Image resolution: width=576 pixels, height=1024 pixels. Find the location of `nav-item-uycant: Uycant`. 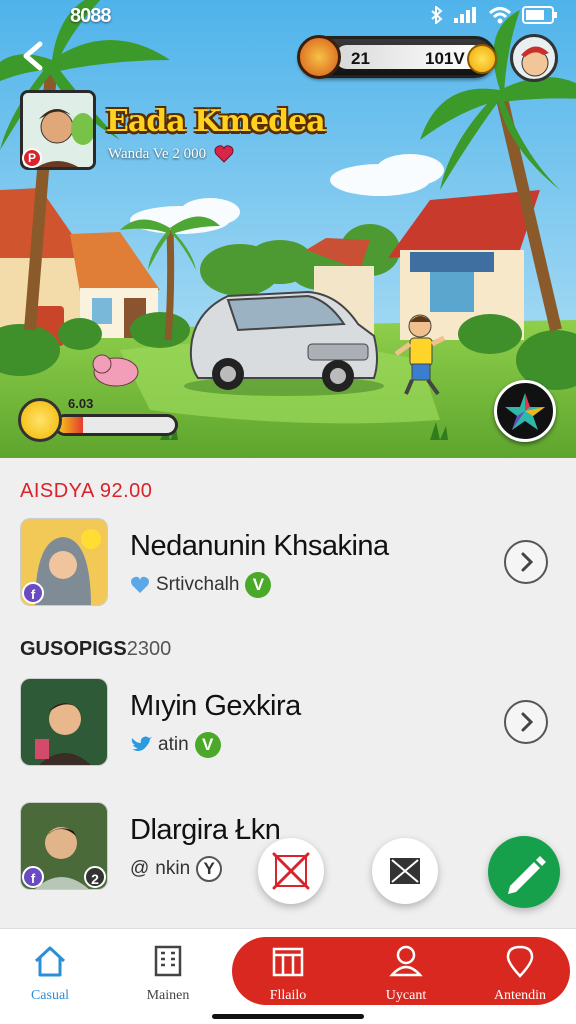

nav-item-uycant: Uycant is located at coordinates (406, 973).